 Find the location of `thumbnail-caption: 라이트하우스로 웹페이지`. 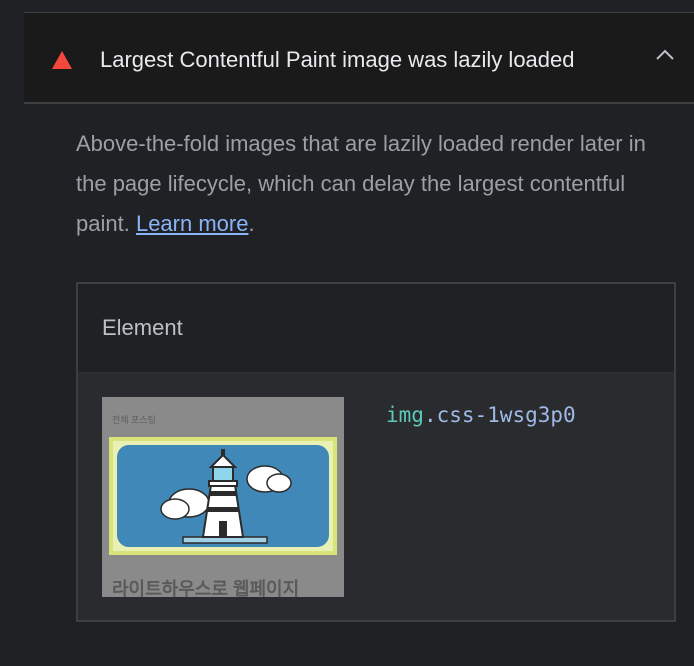

thumbnail-caption: 라이트하우스로 웹페이지 is located at coordinates (206, 588).